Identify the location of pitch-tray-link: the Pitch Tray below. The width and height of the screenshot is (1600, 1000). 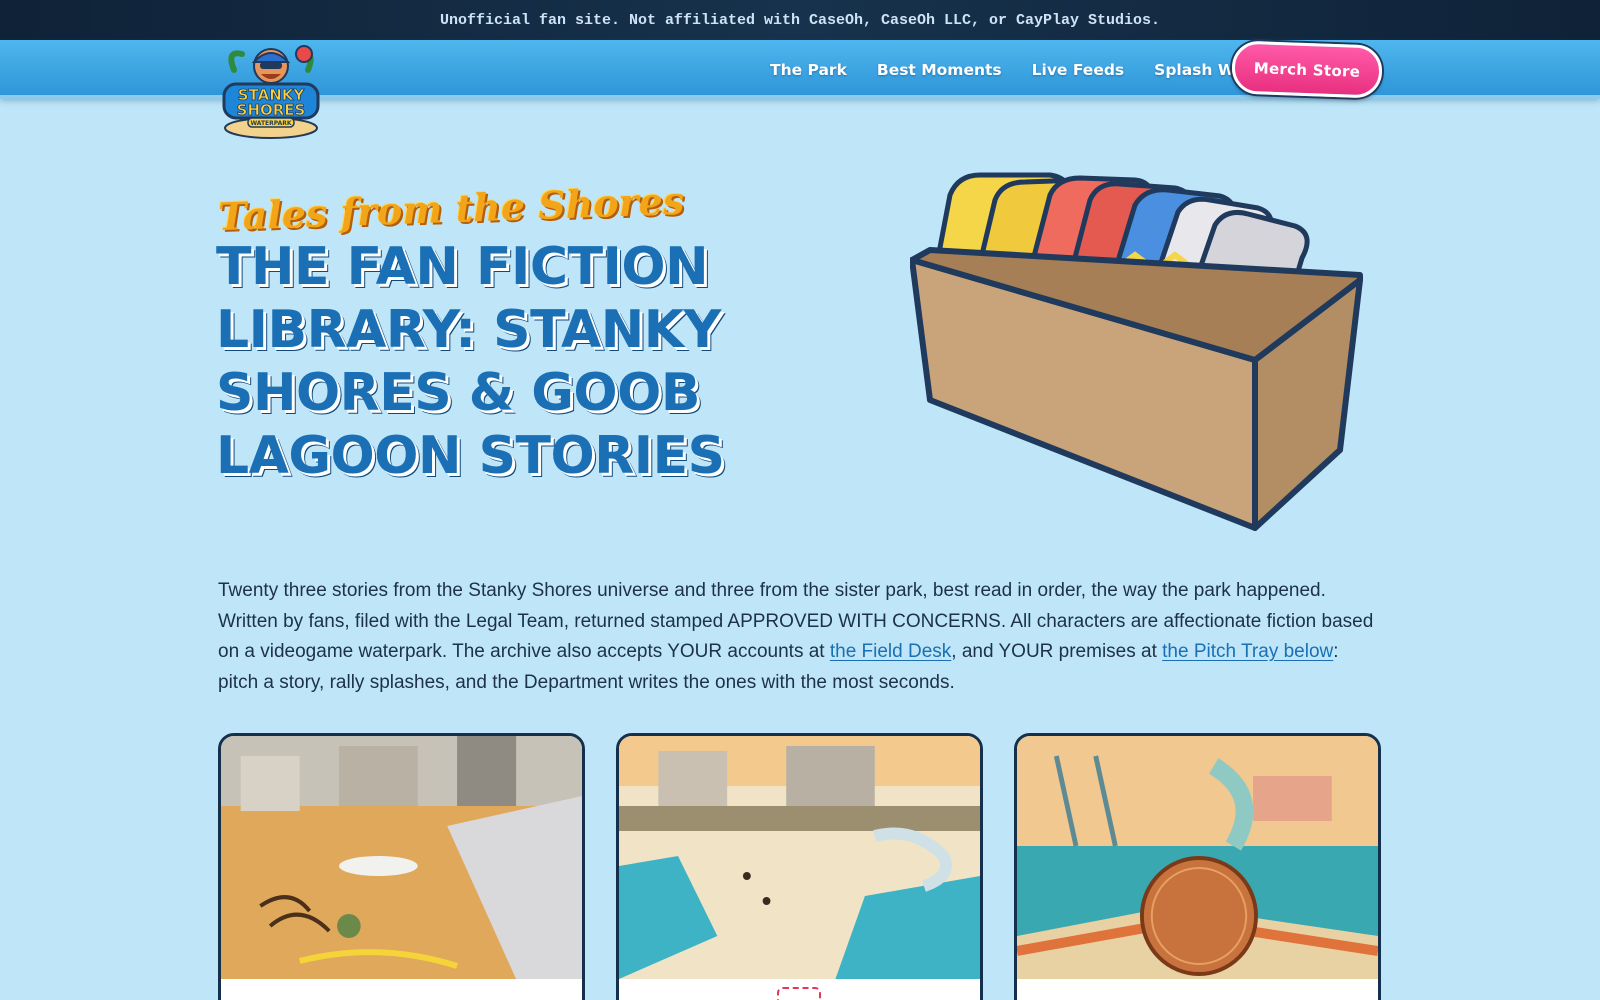
(1247, 651).